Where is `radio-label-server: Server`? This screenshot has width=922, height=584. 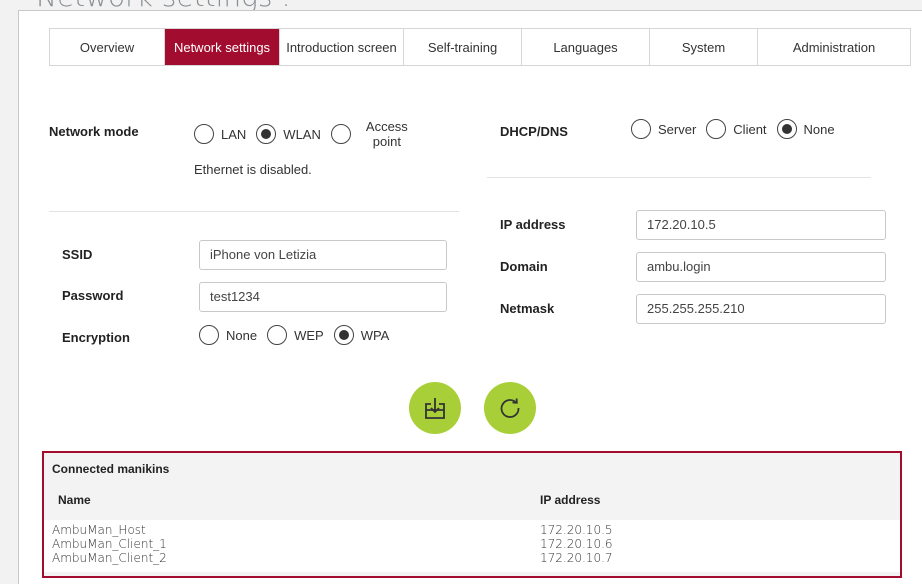 radio-label-server: Server is located at coordinates (677, 129).